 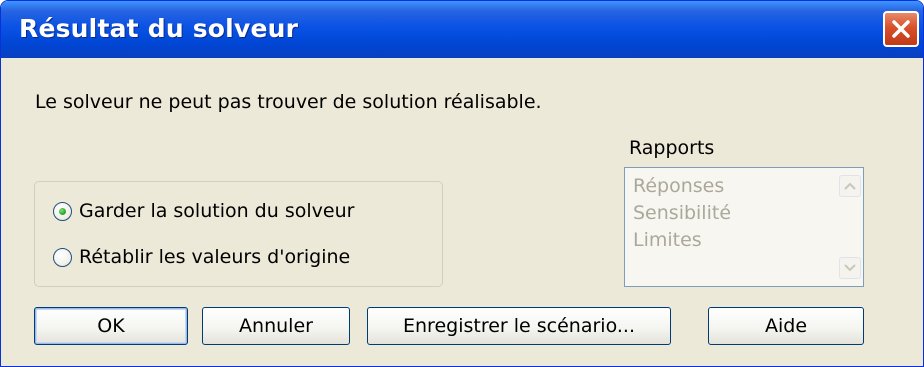 I want to click on reports-listbox: Réponses Sensibilité Limites, so click(x=744, y=227).